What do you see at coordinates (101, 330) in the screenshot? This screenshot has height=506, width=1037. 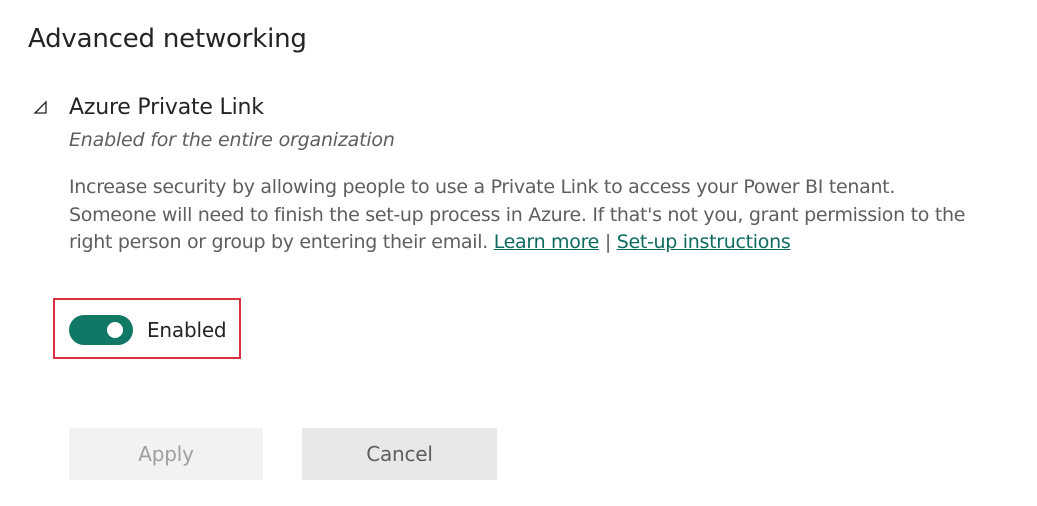 I see `toggle-switch` at bounding box center [101, 330].